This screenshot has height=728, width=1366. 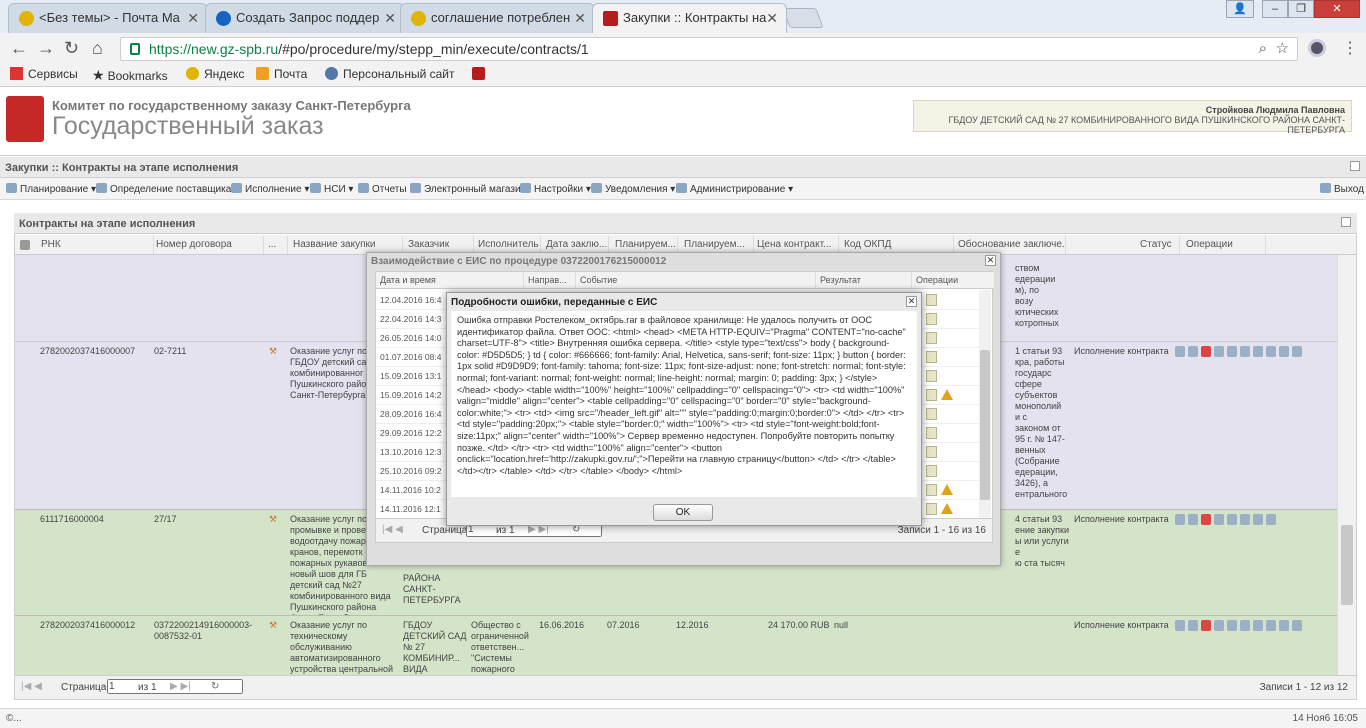 I want to click on bookmark-yandex: Яндекс, so click(x=215, y=74).